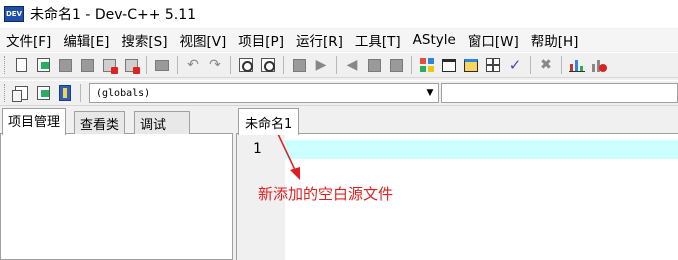 Image resolution: width=678 pixels, height=260 pixels. I want to click on unindent-button: ▶, so click(321, 65).